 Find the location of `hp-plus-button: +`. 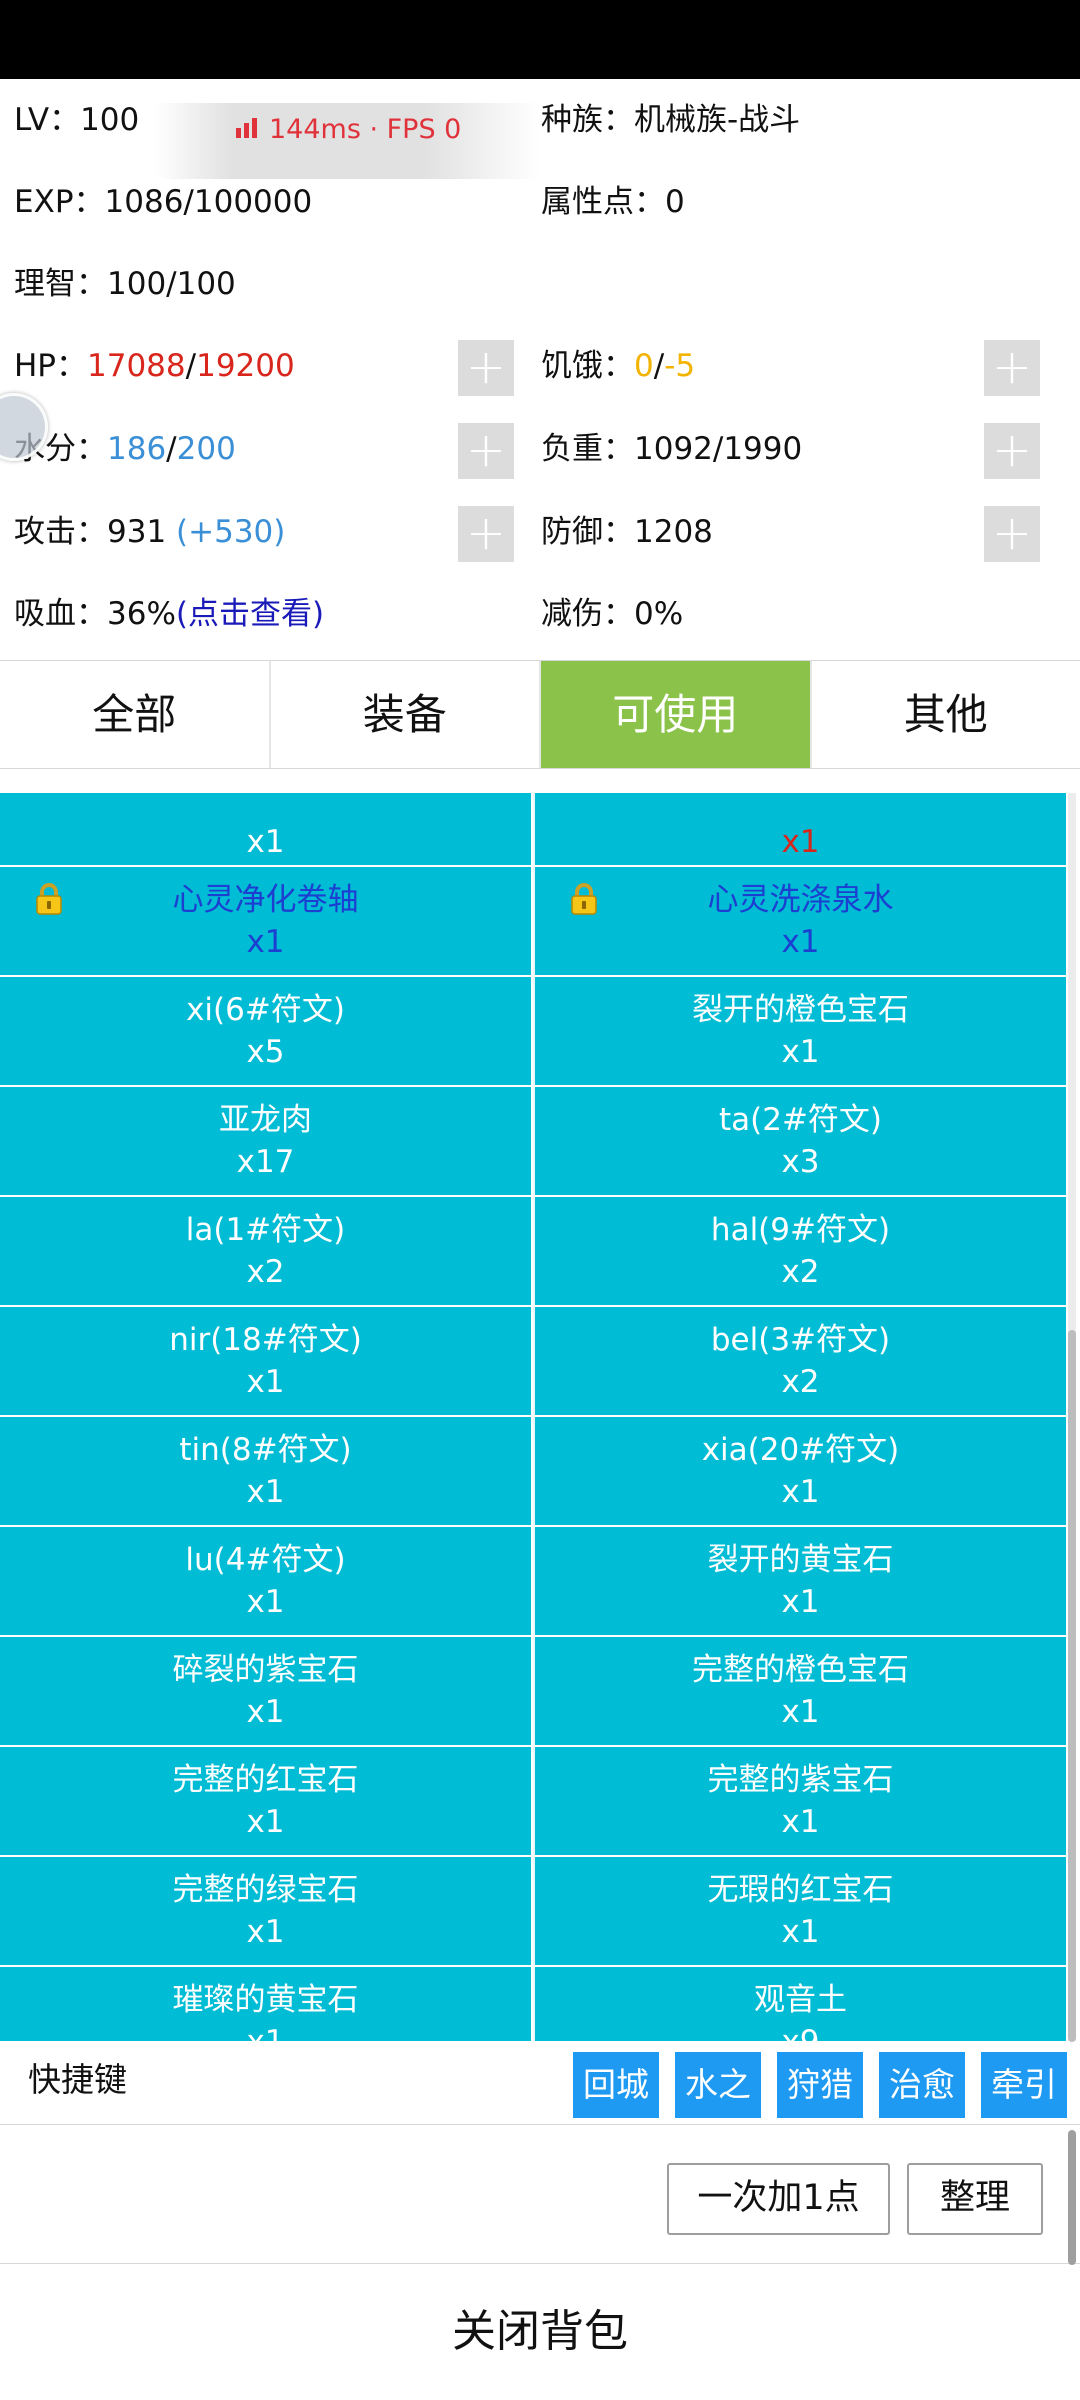

hp-plus-button: + is located at coordinates (486, 368).